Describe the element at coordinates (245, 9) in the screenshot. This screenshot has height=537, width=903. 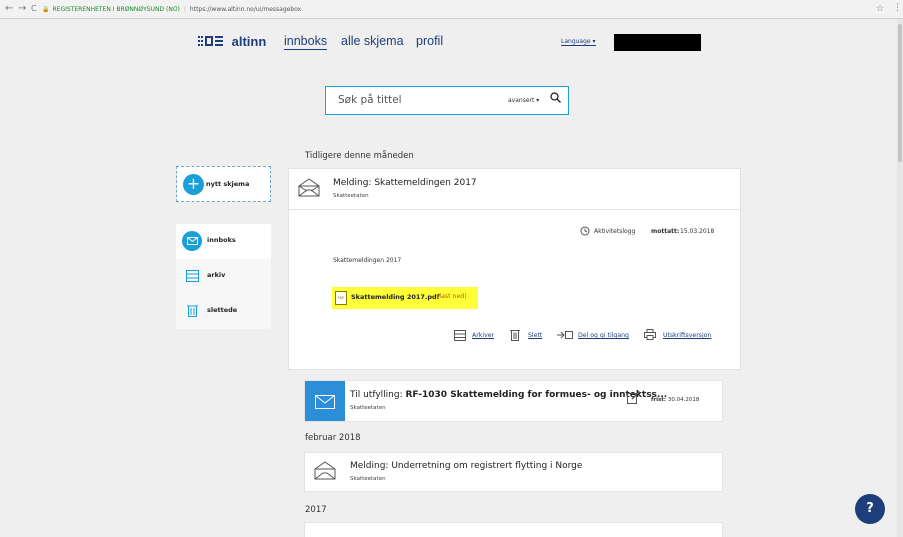
I see `url-text: https://www.altinn.no/ui/messagebox` at that location.